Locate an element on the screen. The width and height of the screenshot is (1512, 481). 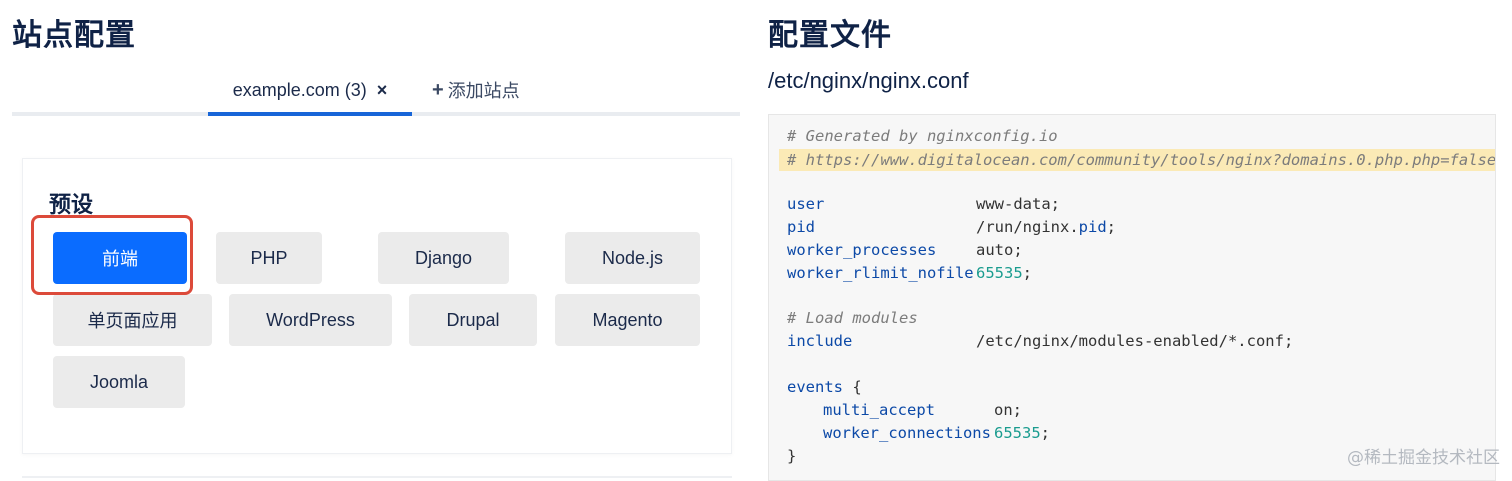
code-line: worker_processes is located at coordinates (862, 250).